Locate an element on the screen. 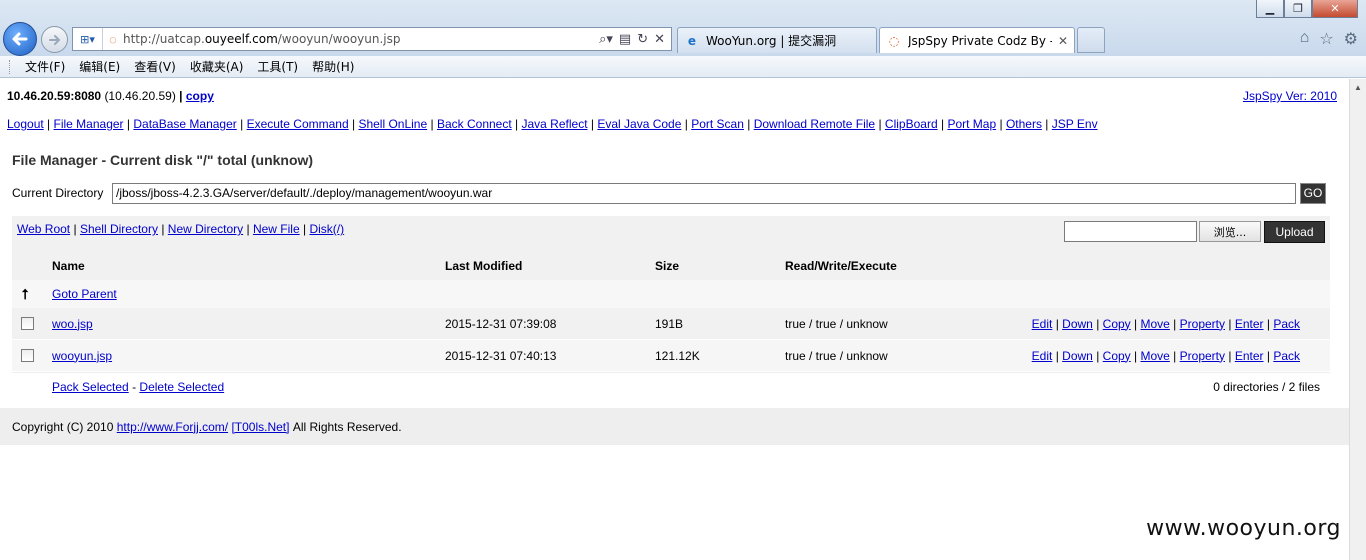 Image resolution: width=1366 pixels, height=560 pixels. close-window-button: ✕ is located at coordinates (1335, 9).